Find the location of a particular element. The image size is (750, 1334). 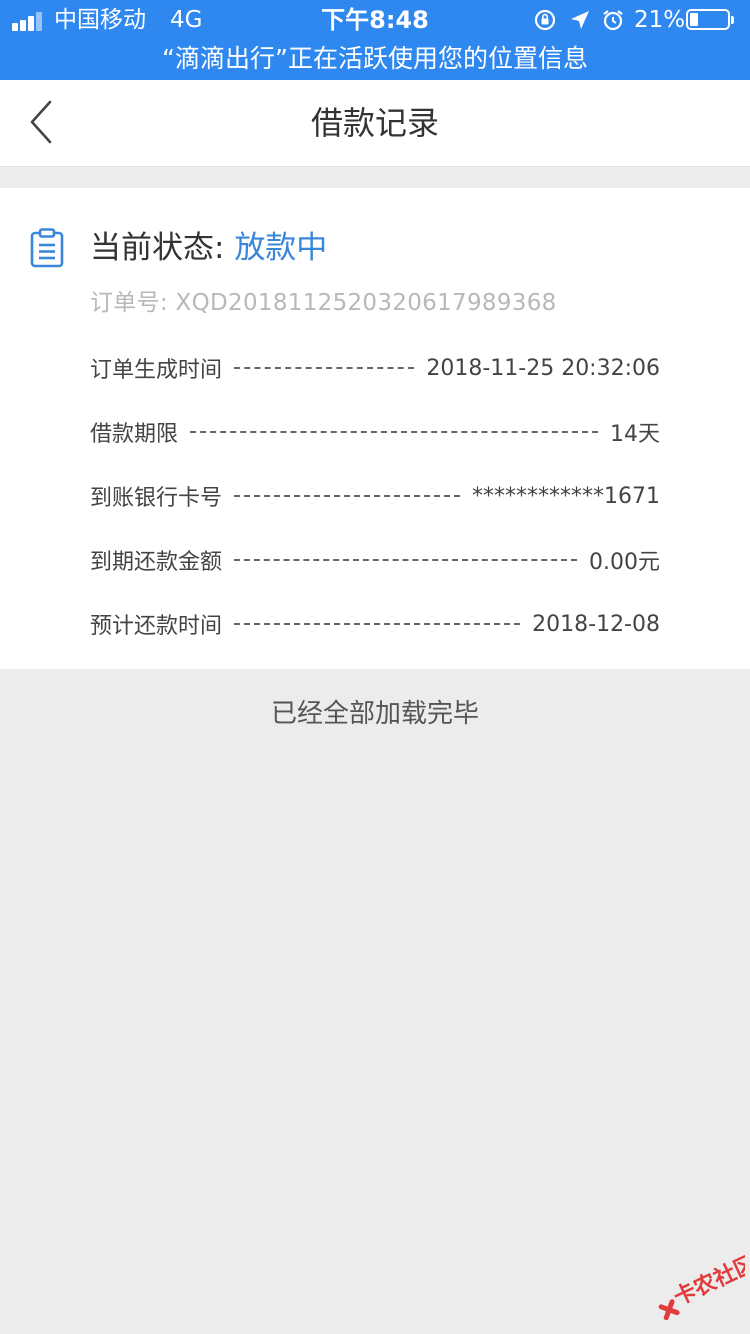

orientation-lock-icon is located at coordinates (545, 20).